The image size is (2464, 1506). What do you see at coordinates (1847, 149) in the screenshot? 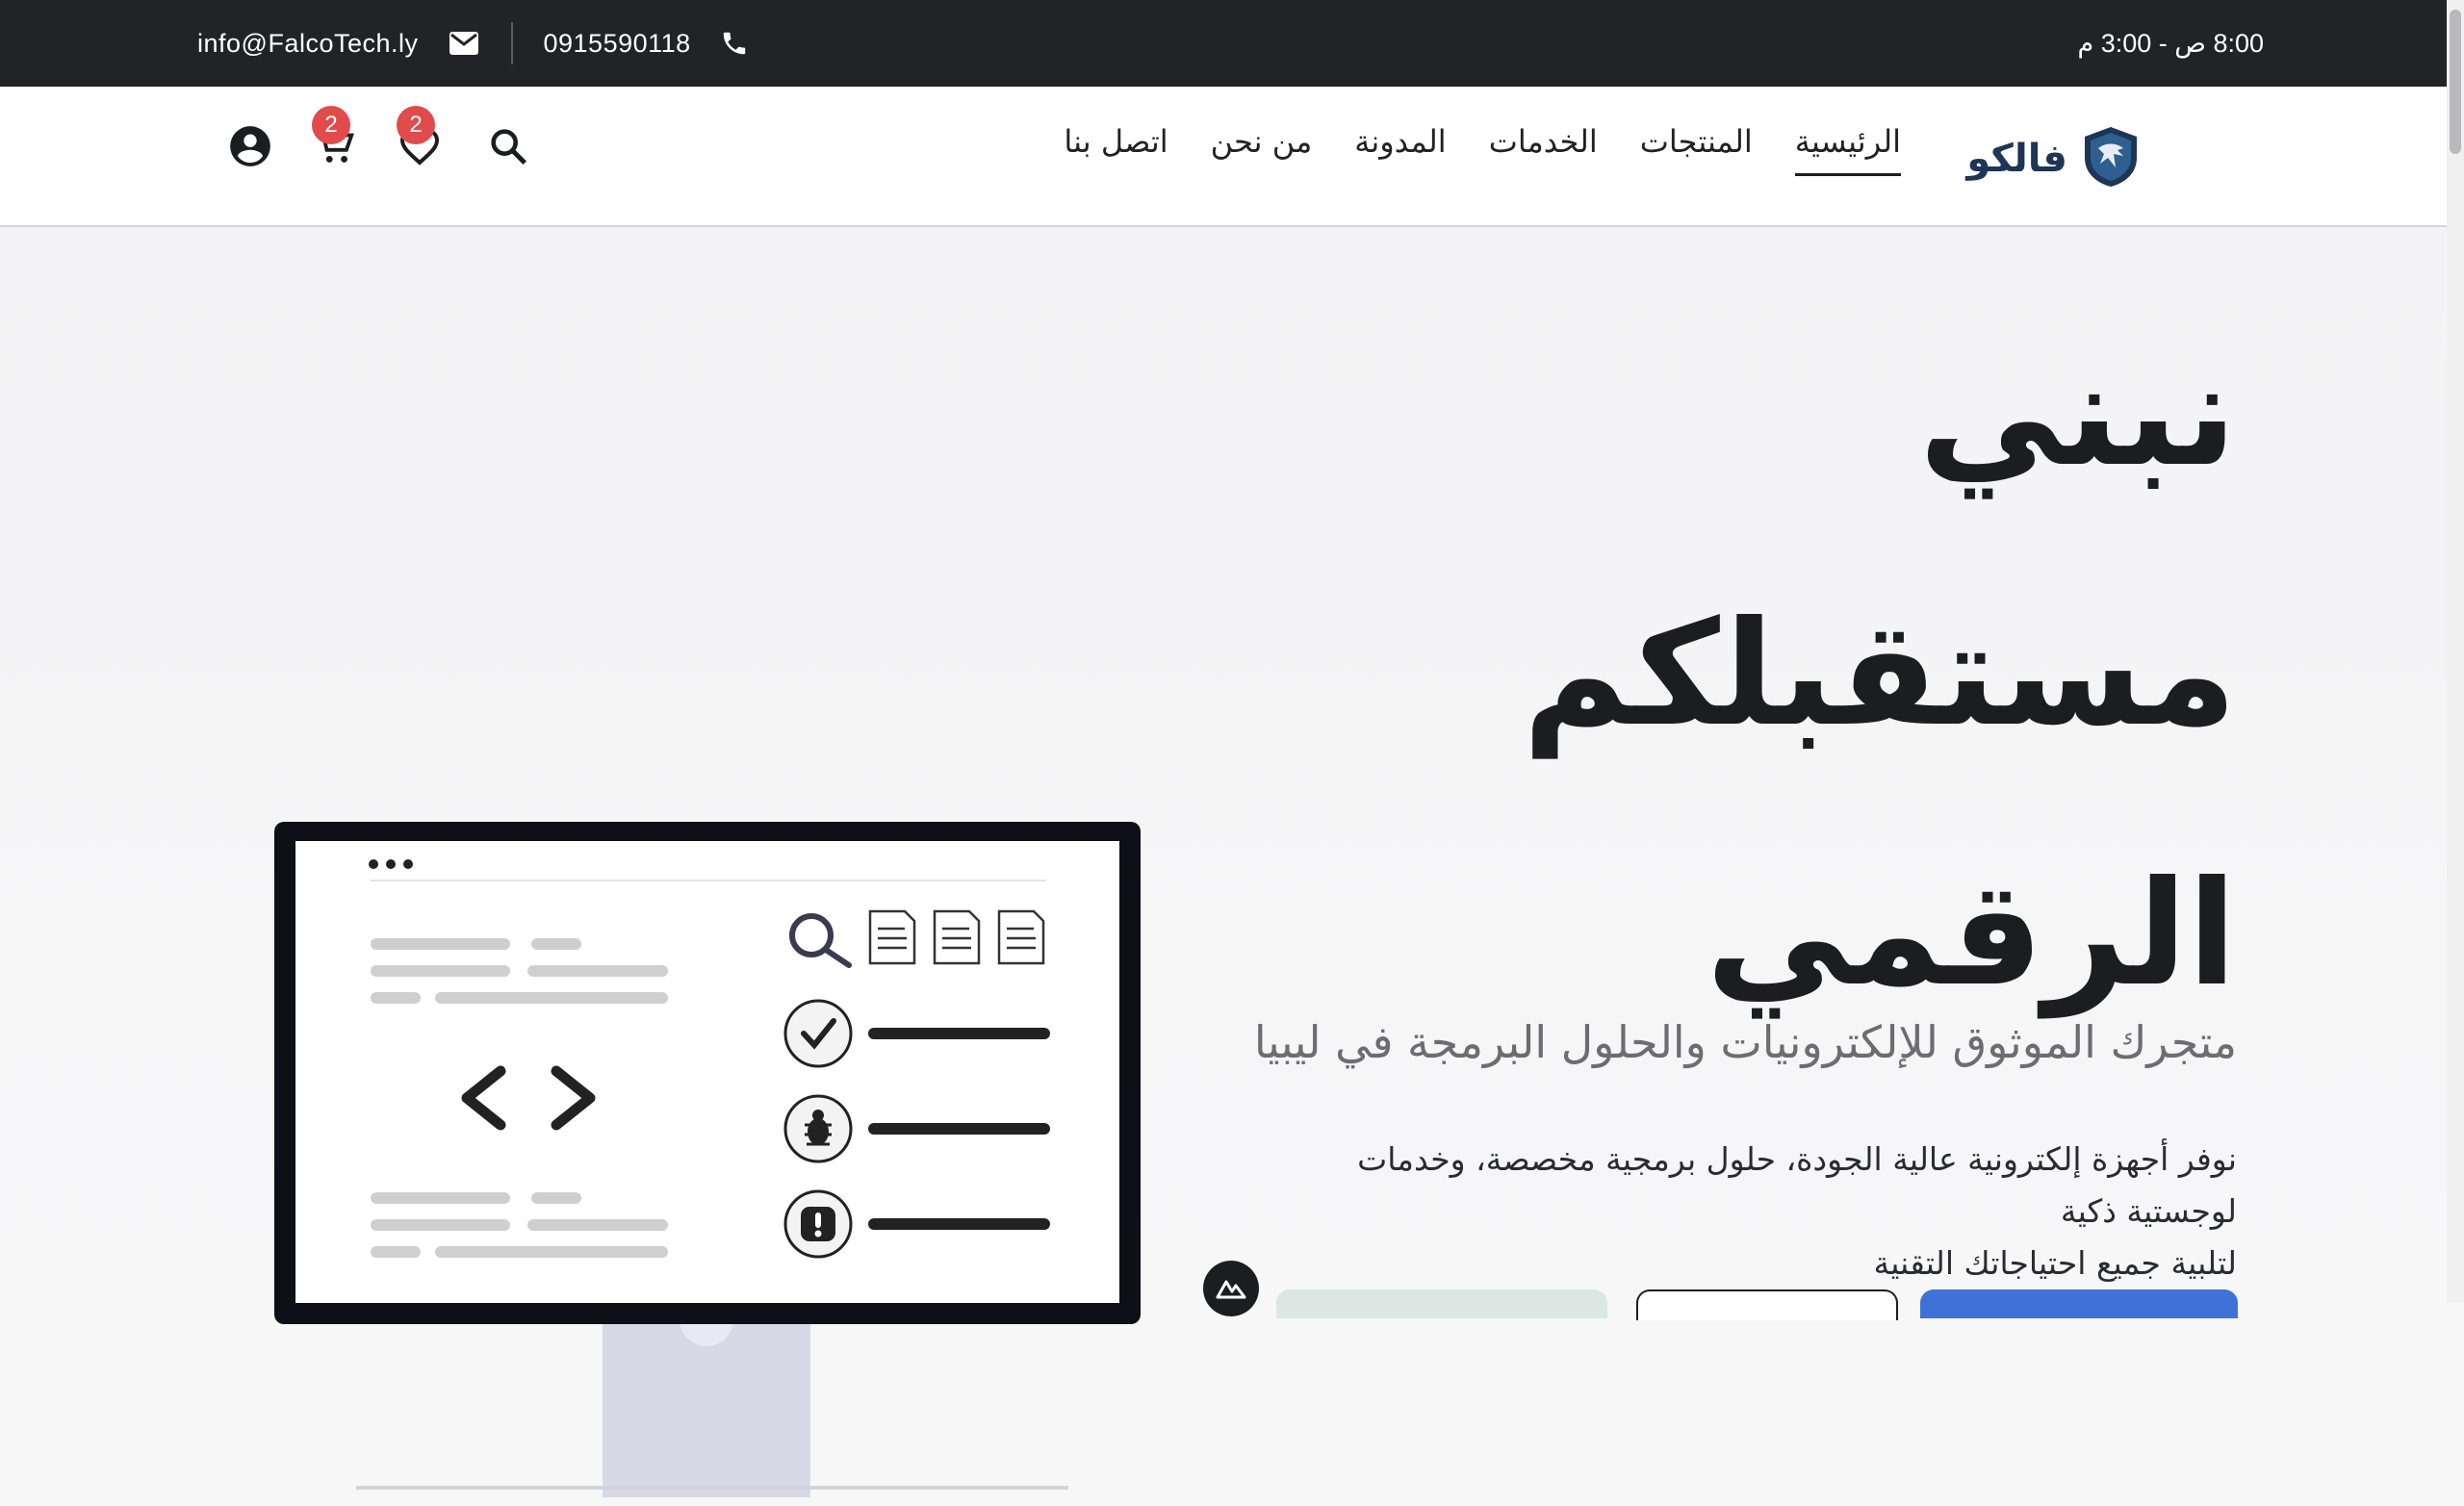
I see `nav-home: الرئيسية` at bounding box center [1847, 149].